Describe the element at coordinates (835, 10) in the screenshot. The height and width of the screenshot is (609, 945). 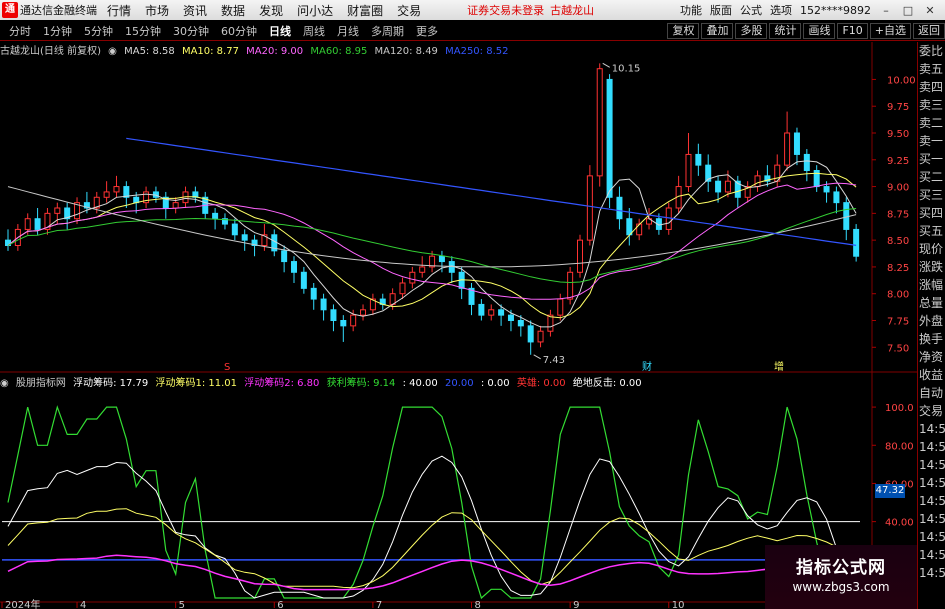
I see `user-account: 152****9892` at that location.